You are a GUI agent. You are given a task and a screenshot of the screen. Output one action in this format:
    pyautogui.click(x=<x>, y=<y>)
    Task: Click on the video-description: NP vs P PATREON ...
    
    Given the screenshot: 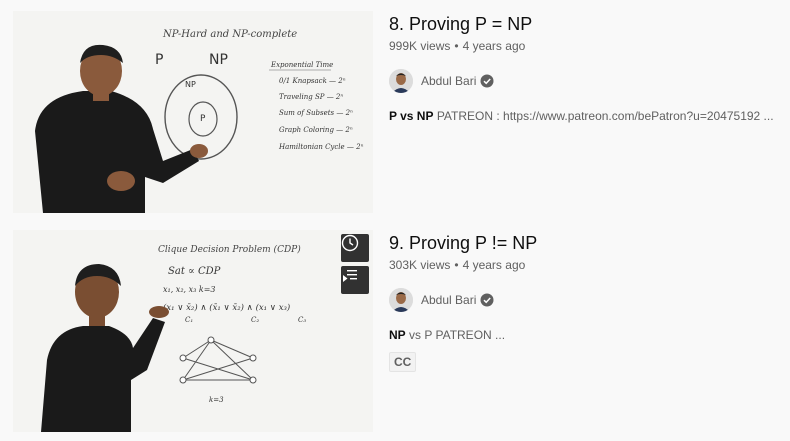 What is the action you would take?
    pyautogui.click(x=589, y=335)
    